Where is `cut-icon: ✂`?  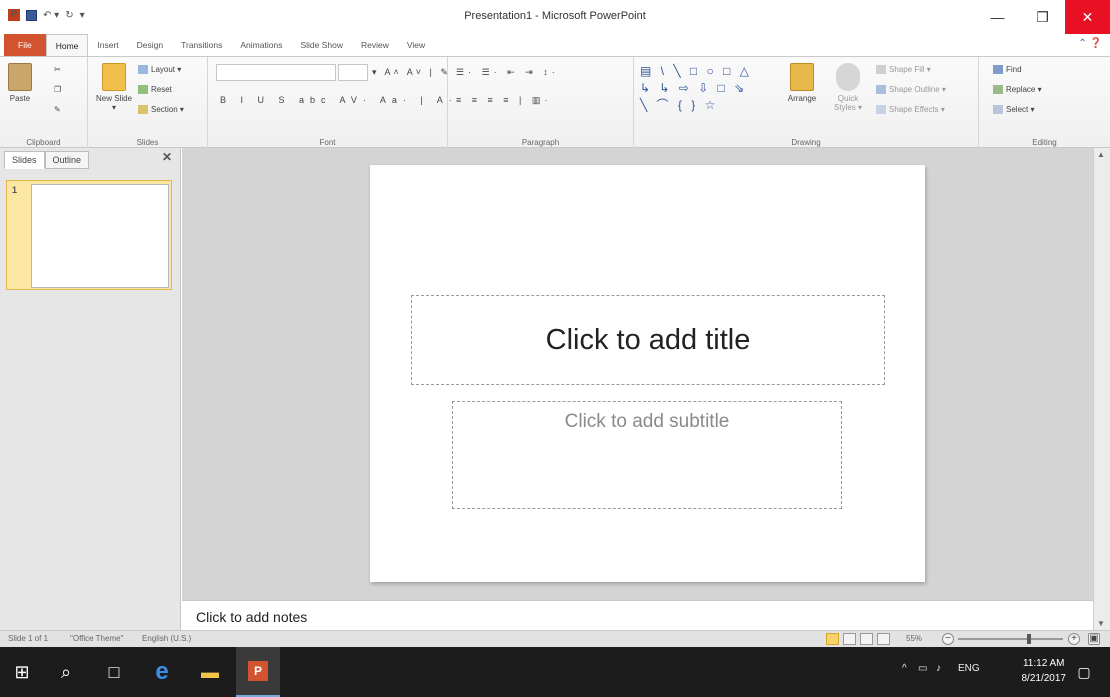 cut-icon: ✂ is located at coordinates (57, 69).